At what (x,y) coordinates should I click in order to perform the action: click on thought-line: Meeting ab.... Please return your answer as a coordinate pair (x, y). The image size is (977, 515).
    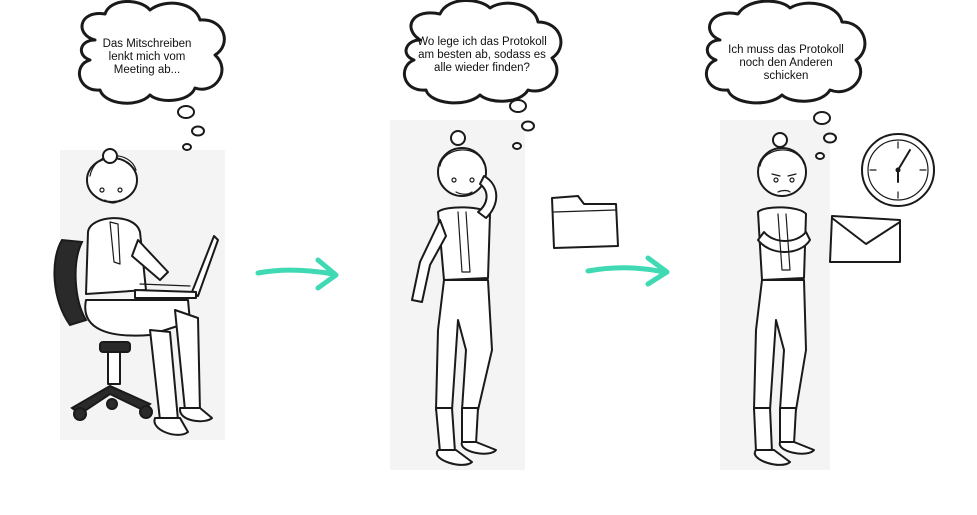
    Looking at the image, I should click on (147, 70).